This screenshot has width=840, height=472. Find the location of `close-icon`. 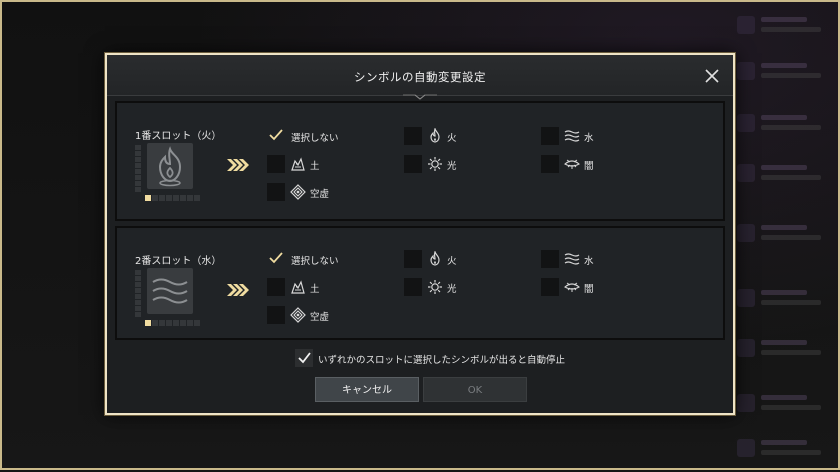

close-icon is located at coordinates (712, 76).